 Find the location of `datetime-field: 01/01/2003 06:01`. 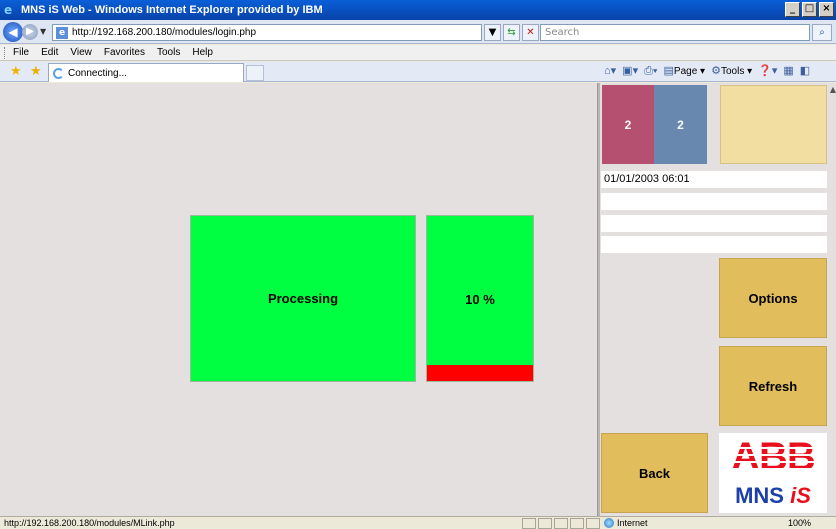

datetime-field: 01/01/2003 06:01 is located at coordinates (714, 179).